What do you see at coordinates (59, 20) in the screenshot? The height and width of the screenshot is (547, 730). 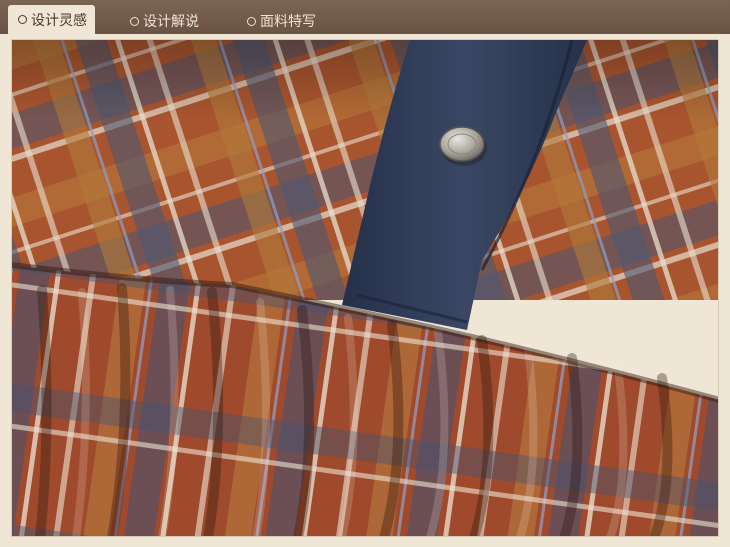 I see `tab-label: 设计灵感` at bounding box center [59, 20].